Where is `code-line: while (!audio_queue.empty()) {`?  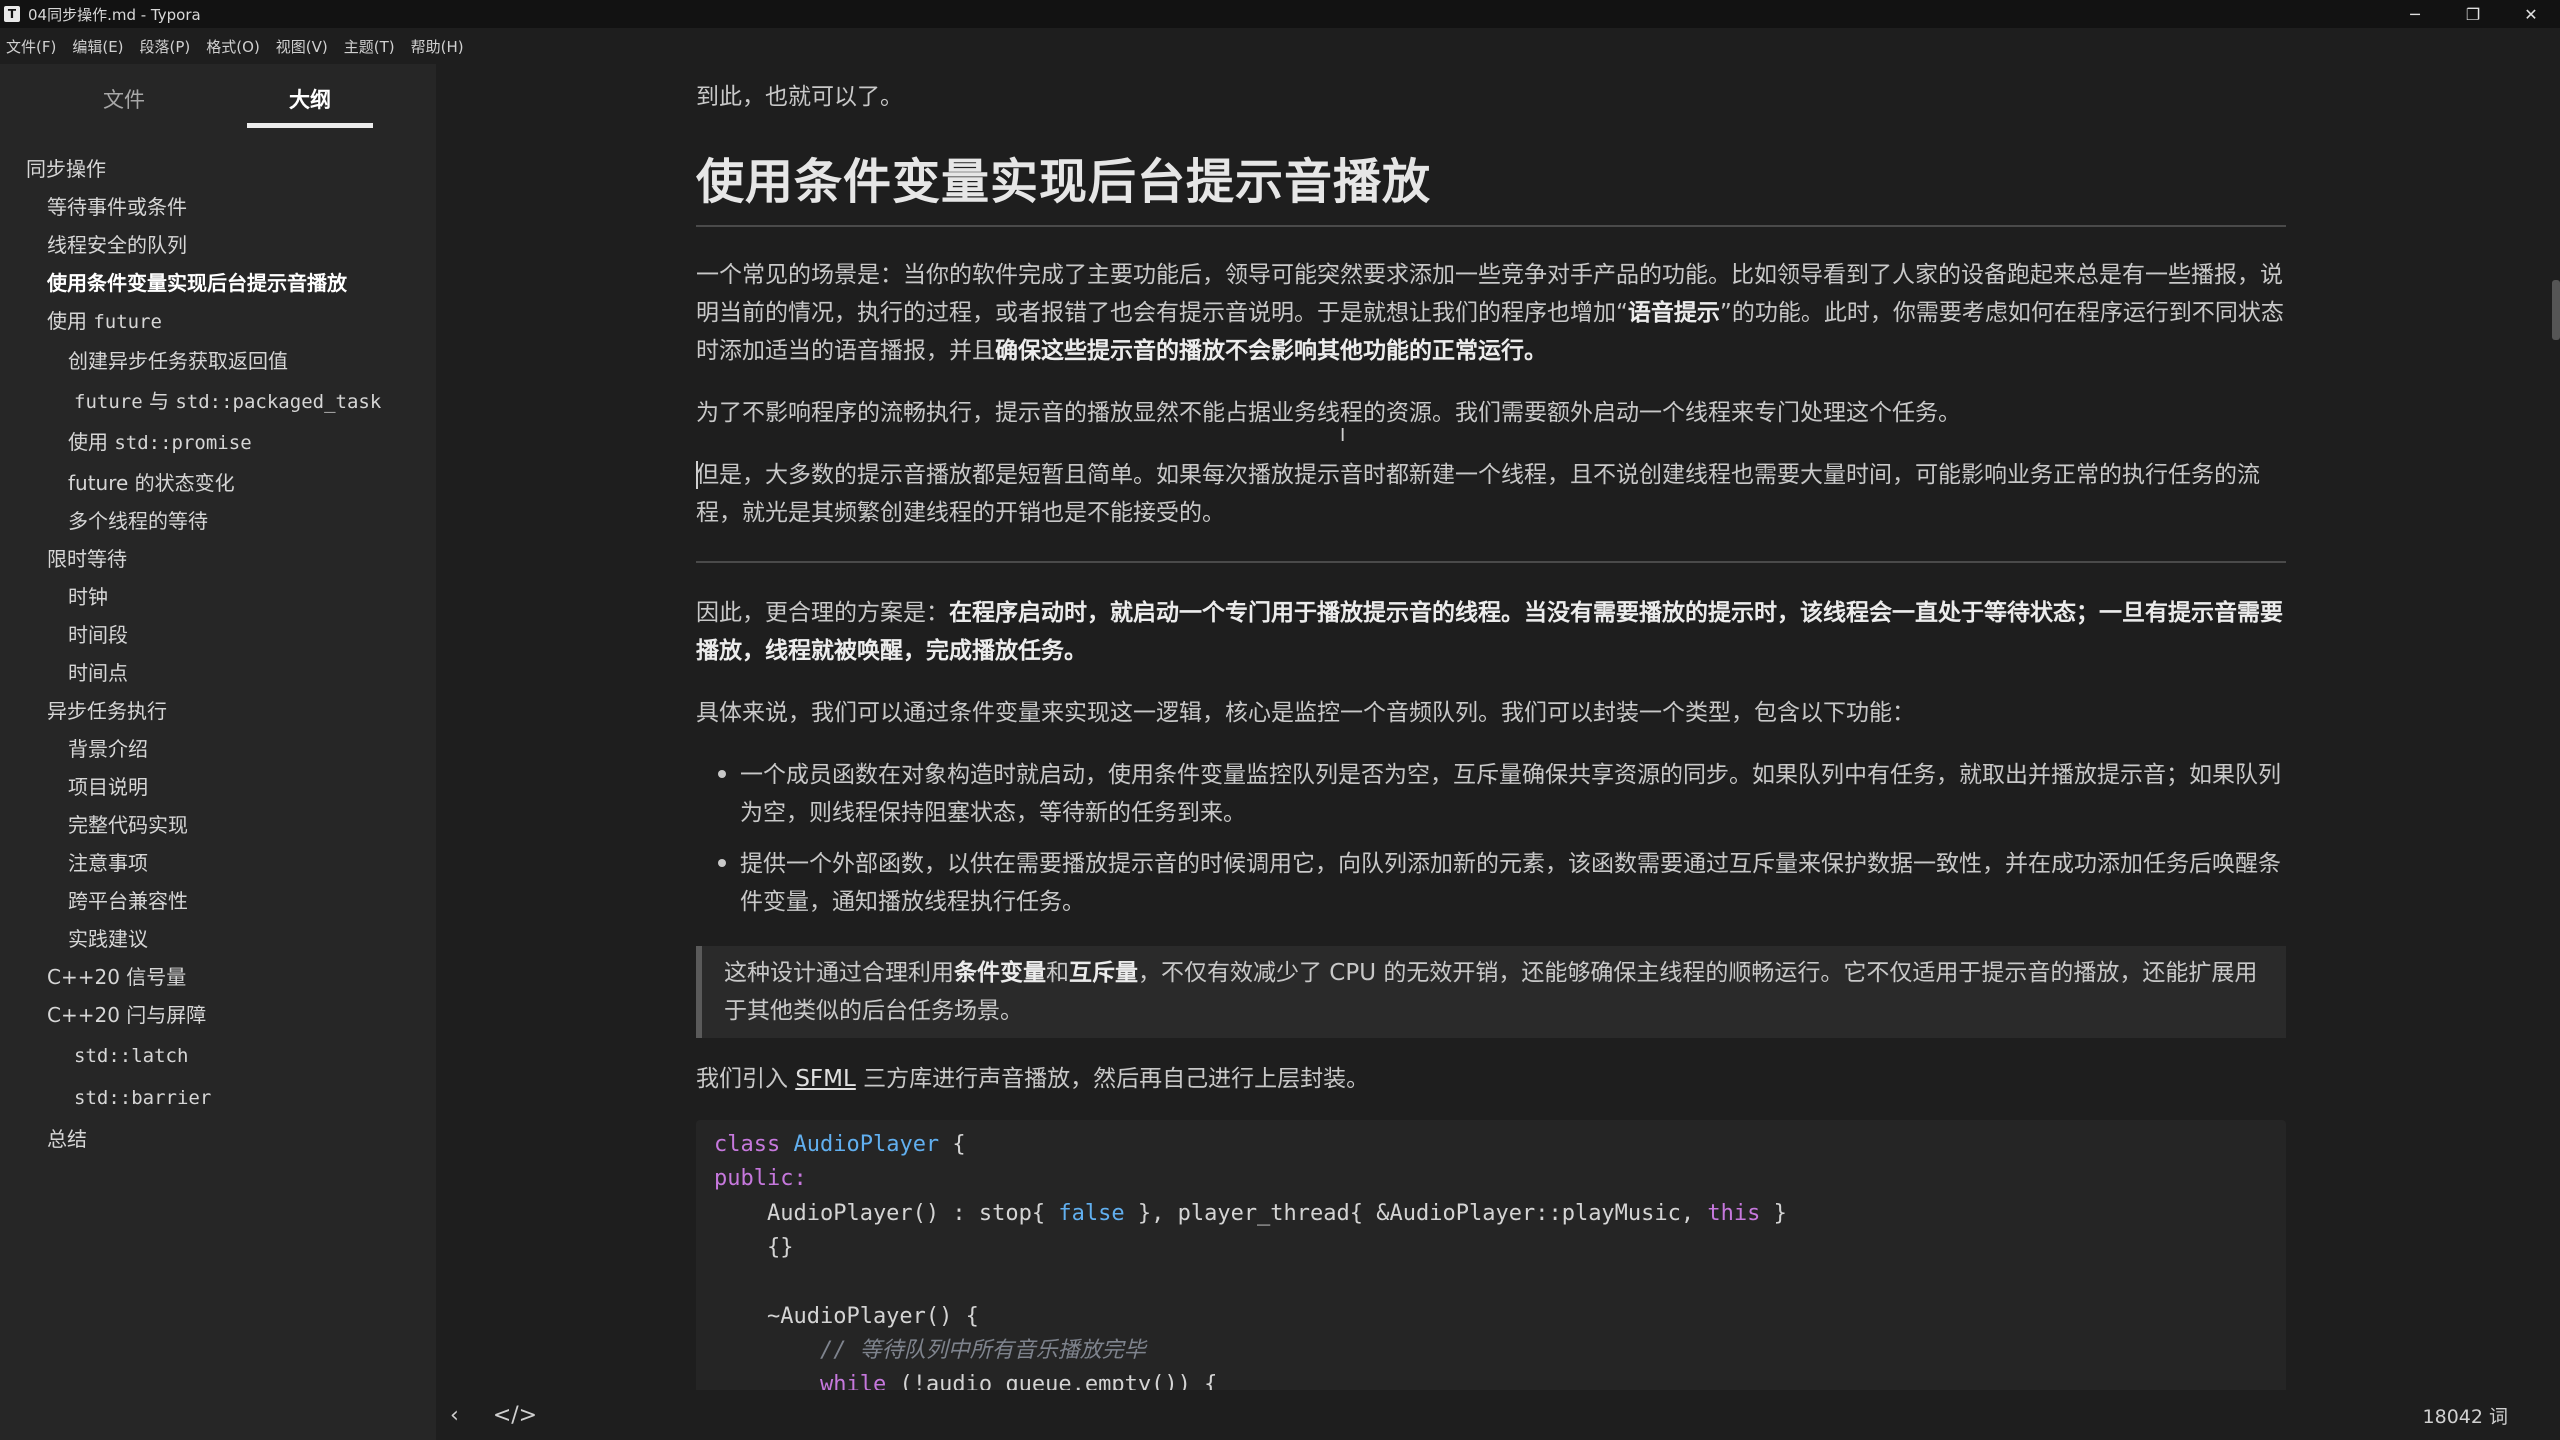
code-line: while (!audio_queue.empty()) { is located at coordinates (965, 1379).